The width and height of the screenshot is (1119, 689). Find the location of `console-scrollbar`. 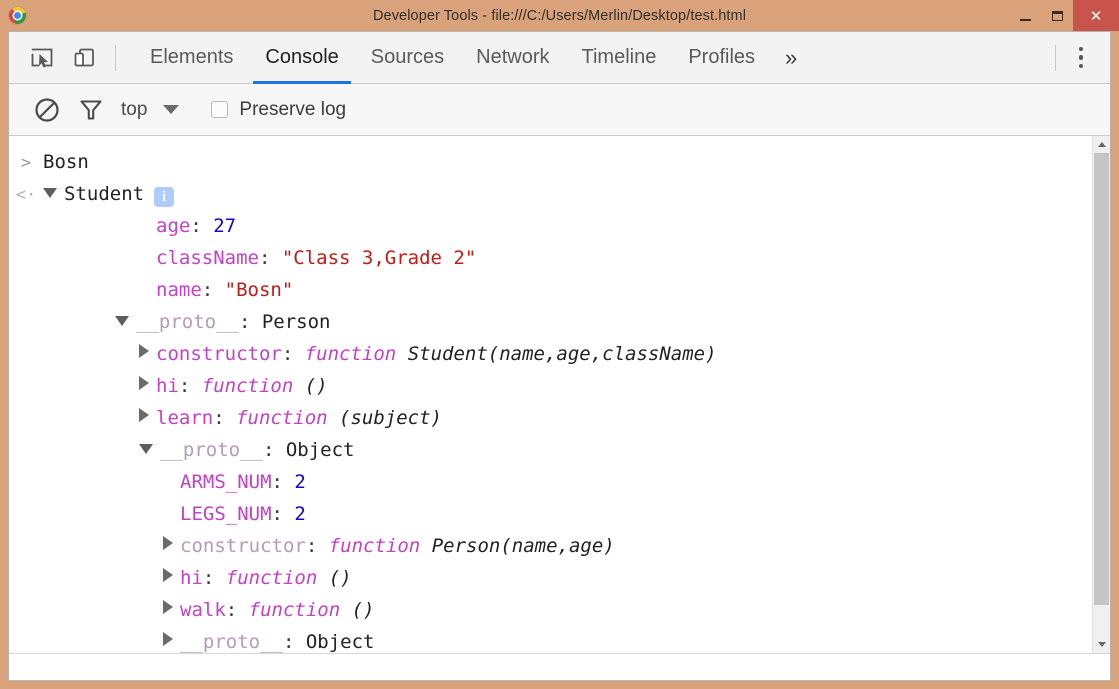

console-scrollbar is located at coordinates (1101, 394).